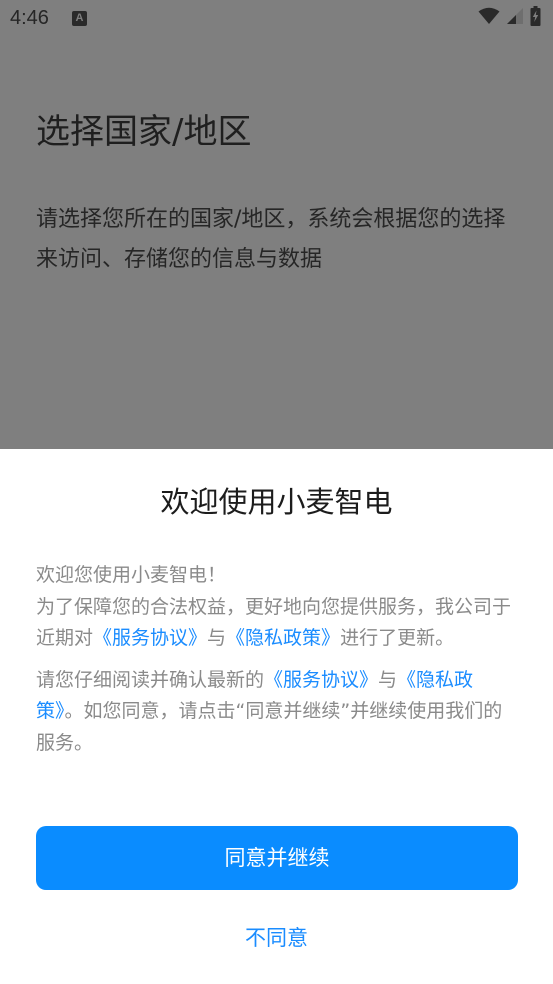 The image size is (553, 984). I want to click on battery-charging-icon, so click(535, 18).